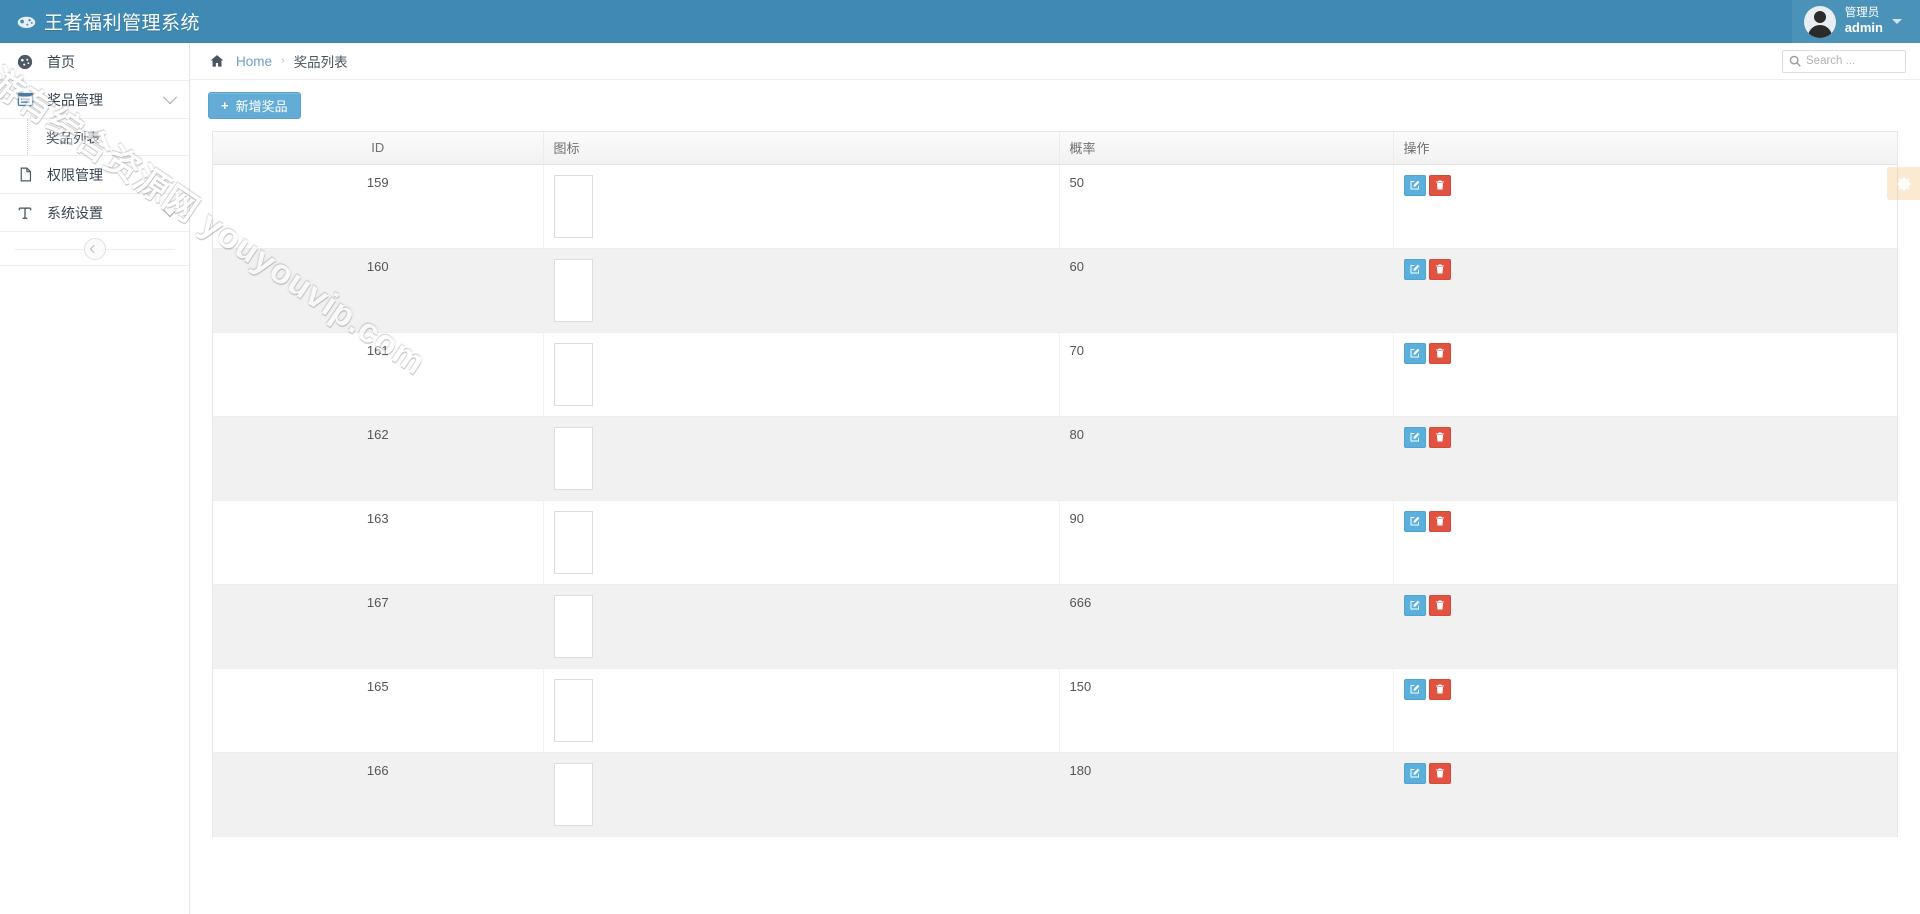 Image resolution: width=1920 pixels, height=914 pixels. Describe the element at coordinates (378, 794) in the screenshot. I see `cell-id: 166` at that location.